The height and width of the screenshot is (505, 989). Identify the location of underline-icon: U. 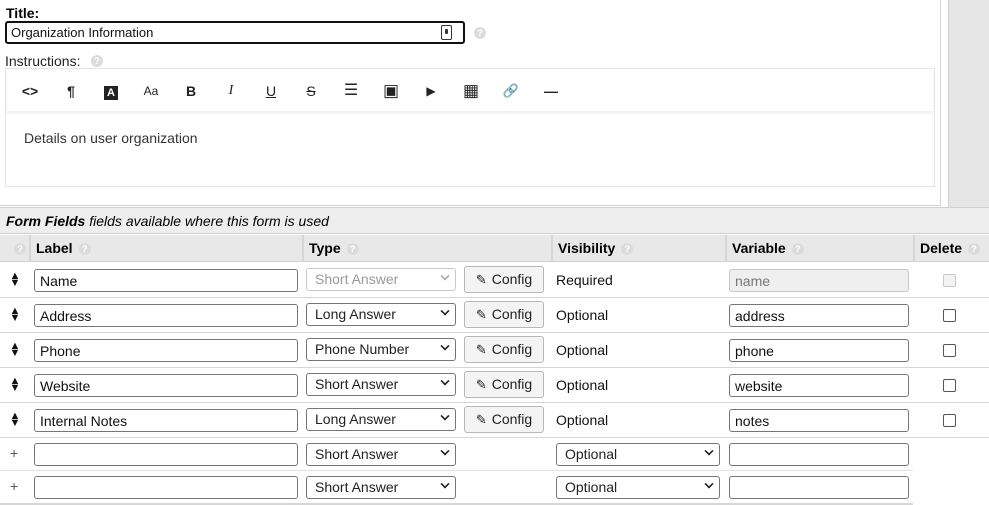
(271, 91).